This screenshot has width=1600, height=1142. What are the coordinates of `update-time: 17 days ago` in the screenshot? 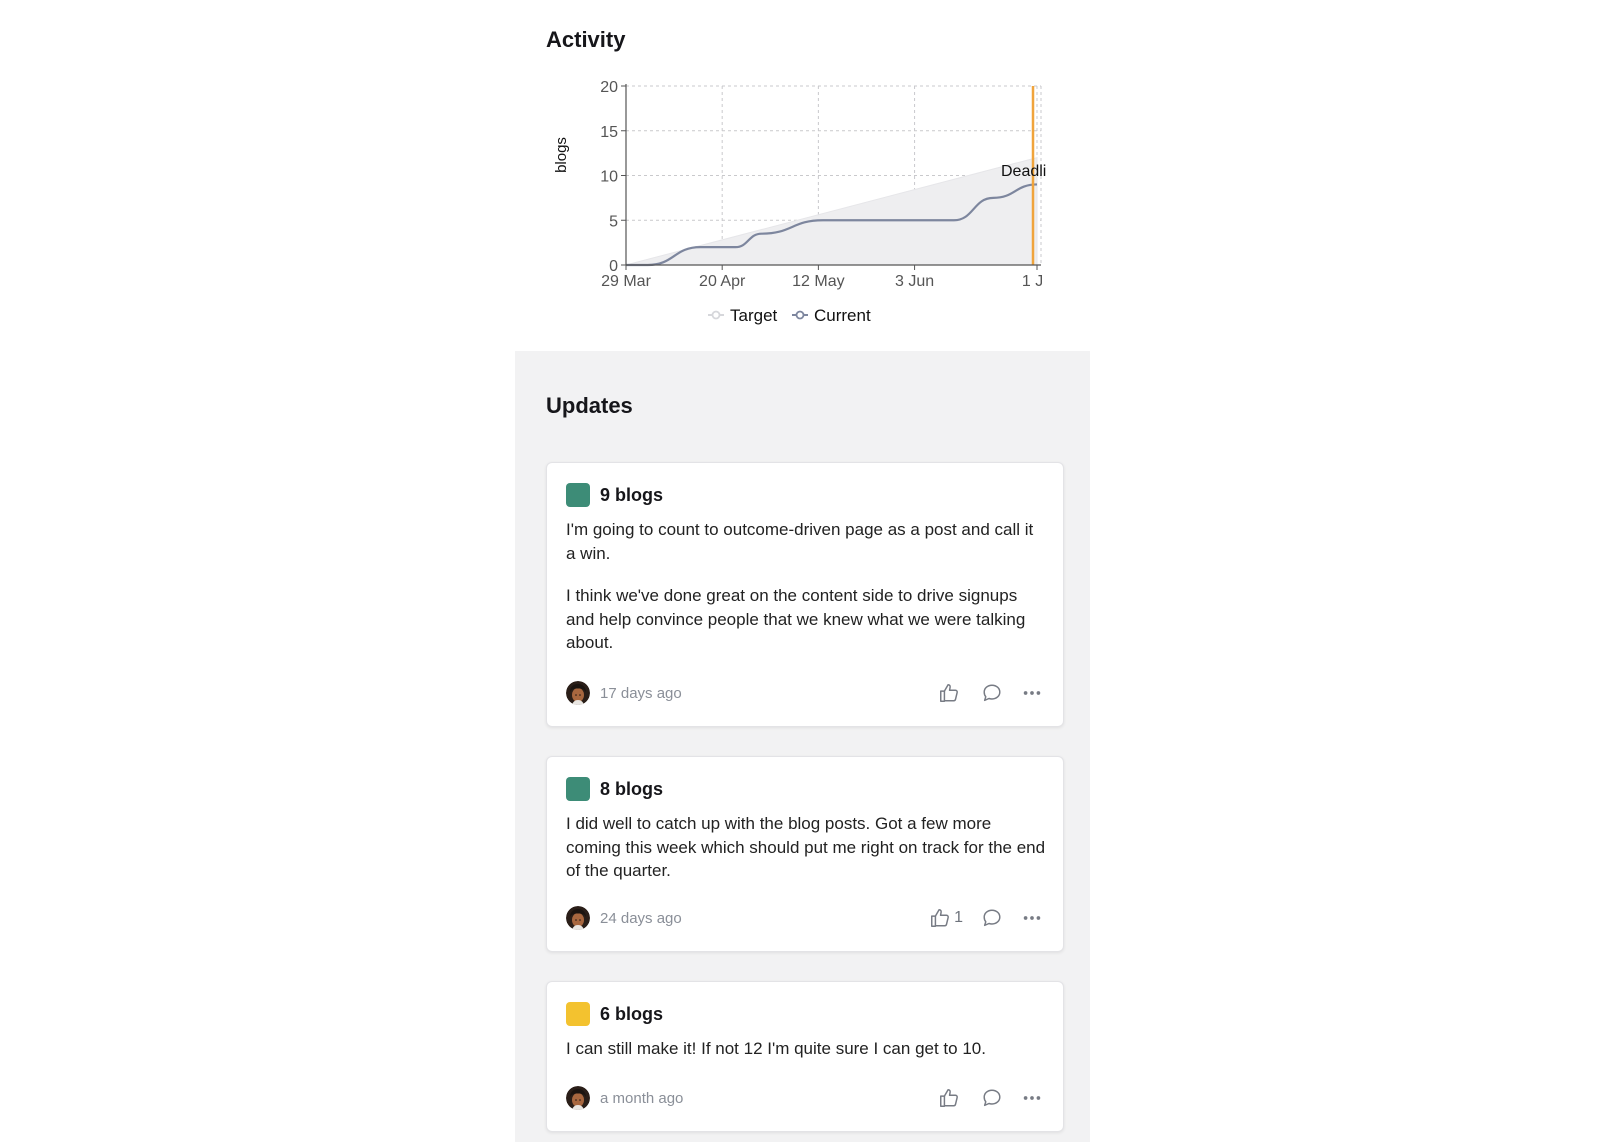 It's located at (641, 693).